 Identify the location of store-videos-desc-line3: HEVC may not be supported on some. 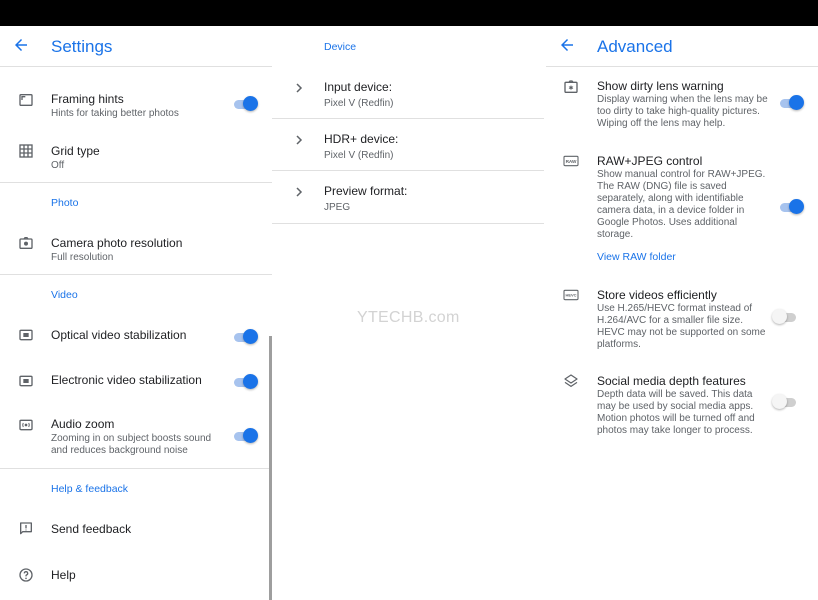
(681, 332).